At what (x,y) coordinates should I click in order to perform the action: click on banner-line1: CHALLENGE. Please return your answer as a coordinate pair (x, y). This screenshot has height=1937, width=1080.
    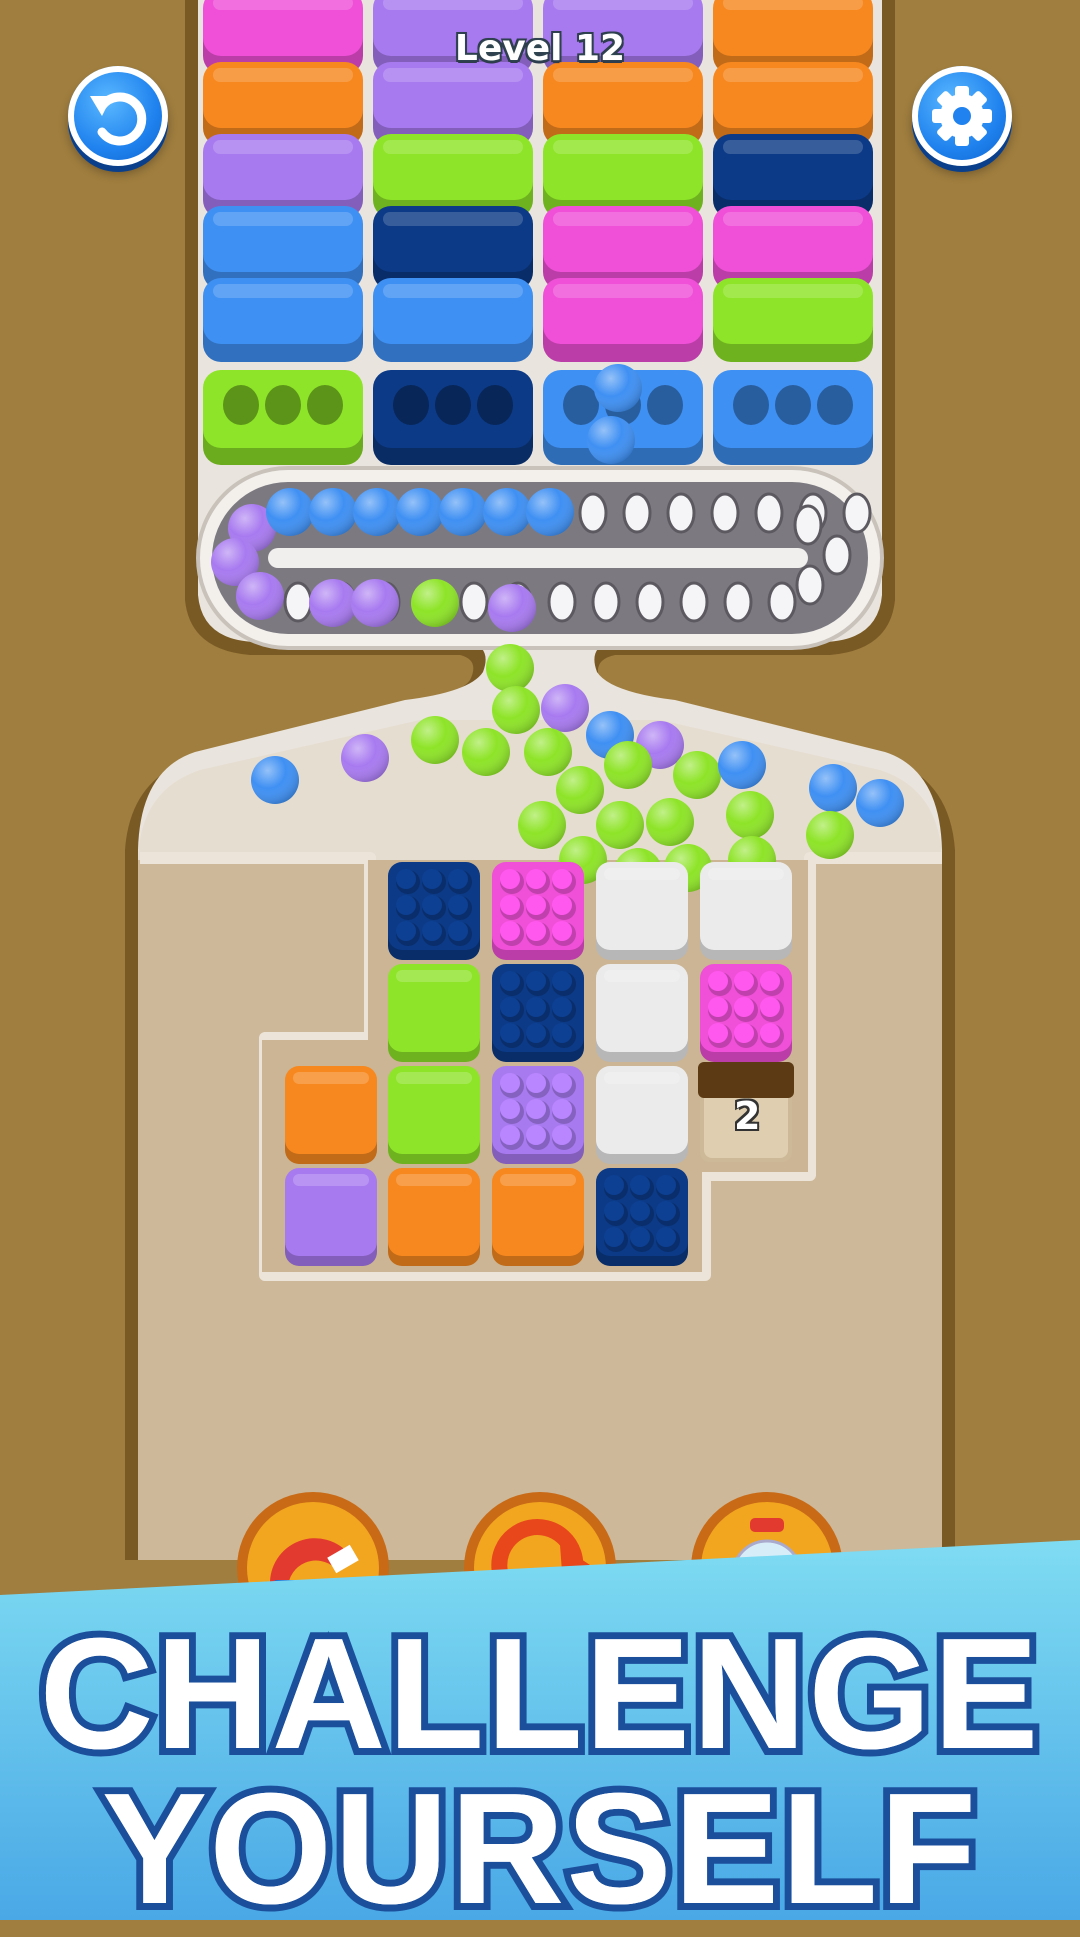
    Looking at the image, I should click on (540, 1694).